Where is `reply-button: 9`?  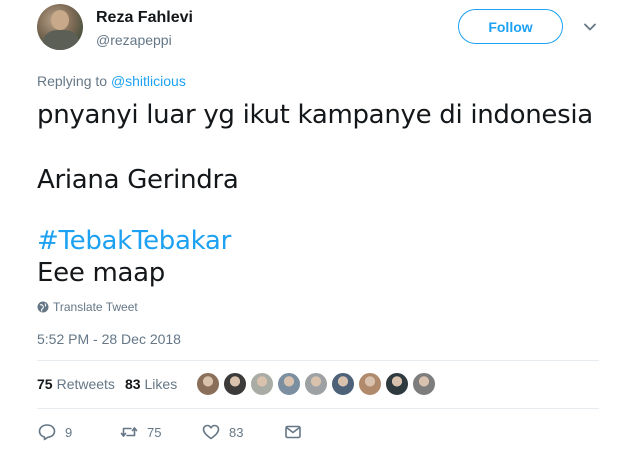
reply-button: 9 is located at coordinates (78, 432).